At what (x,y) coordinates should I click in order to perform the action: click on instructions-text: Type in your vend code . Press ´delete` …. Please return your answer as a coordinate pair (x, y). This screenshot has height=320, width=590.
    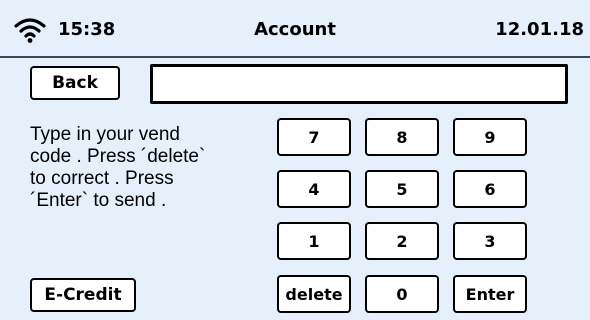
    Looking at the image, I should click on (118, 167).